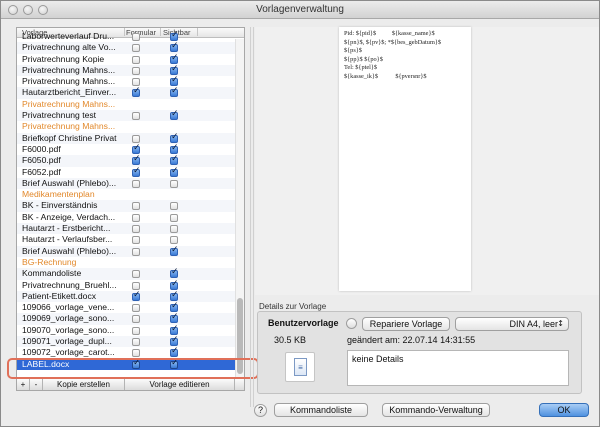 The height and width of the screenshot is (427, 600). What do you see at coordinates (84, 384) in the screenshot?
I see `copy-template-button: Kopie erstellen` at bounding box center [84, 384].